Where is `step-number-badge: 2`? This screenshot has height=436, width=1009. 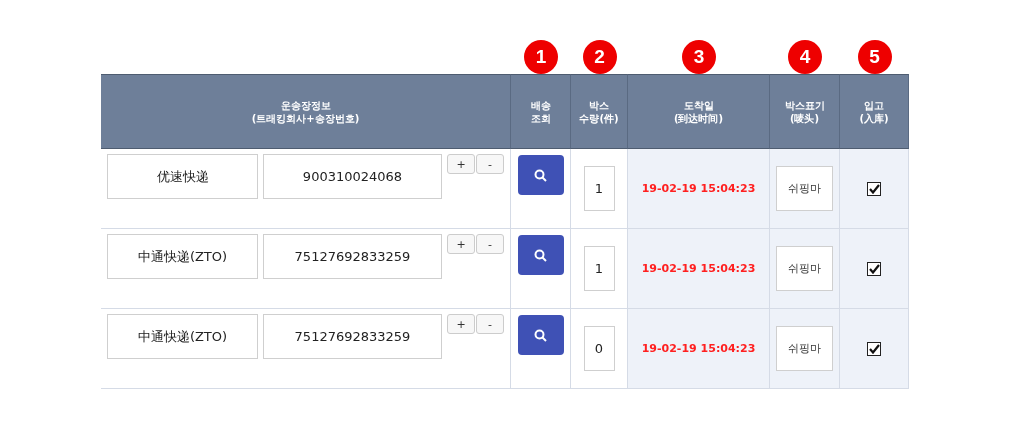 step-number-badge: 2 is located at coordinates (599, 57).